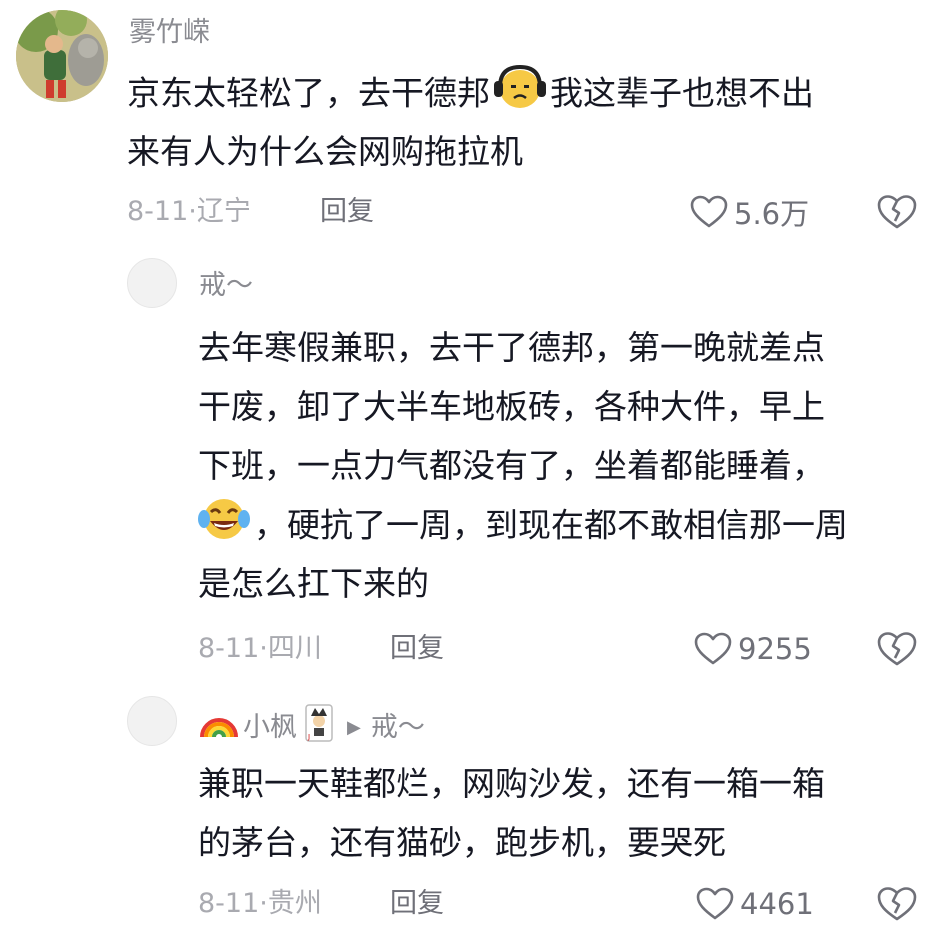 The image size is (930, 940). I want to click on comment-text-segment: ，硬抗了一周，到现在都不敢相信那一周, so click(551, 525).